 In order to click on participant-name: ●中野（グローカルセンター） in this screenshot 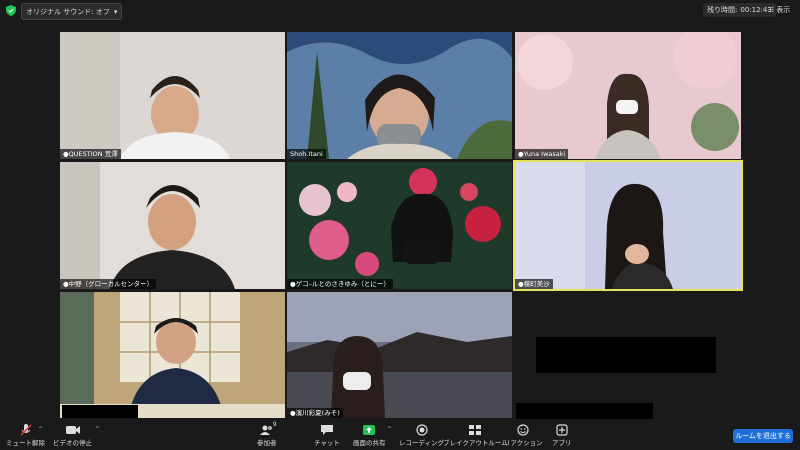, I will do `click(108, 284)`.